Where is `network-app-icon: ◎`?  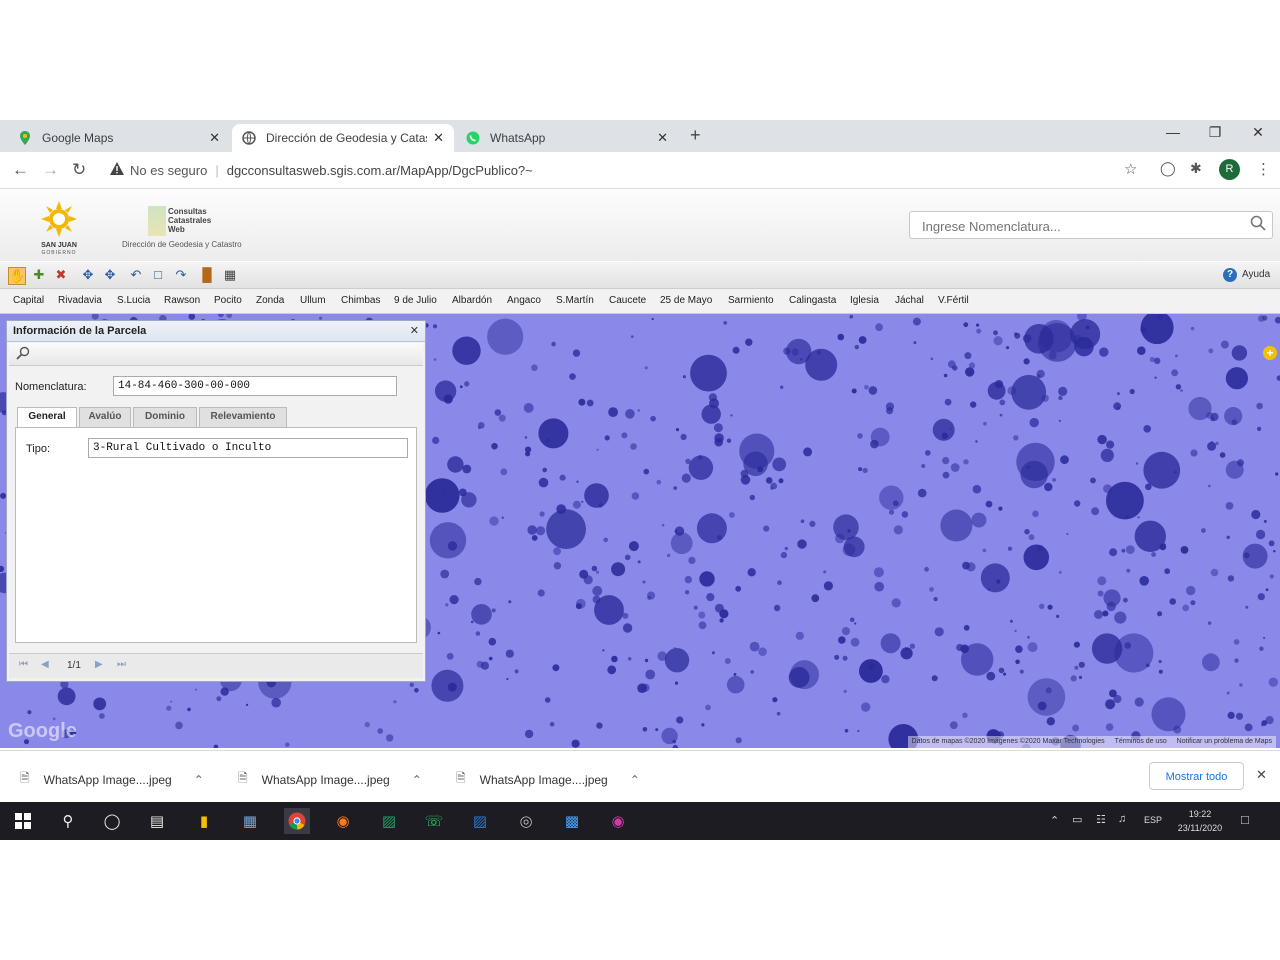
network-app-icon: ◎ is located at coordinates (526, 821).